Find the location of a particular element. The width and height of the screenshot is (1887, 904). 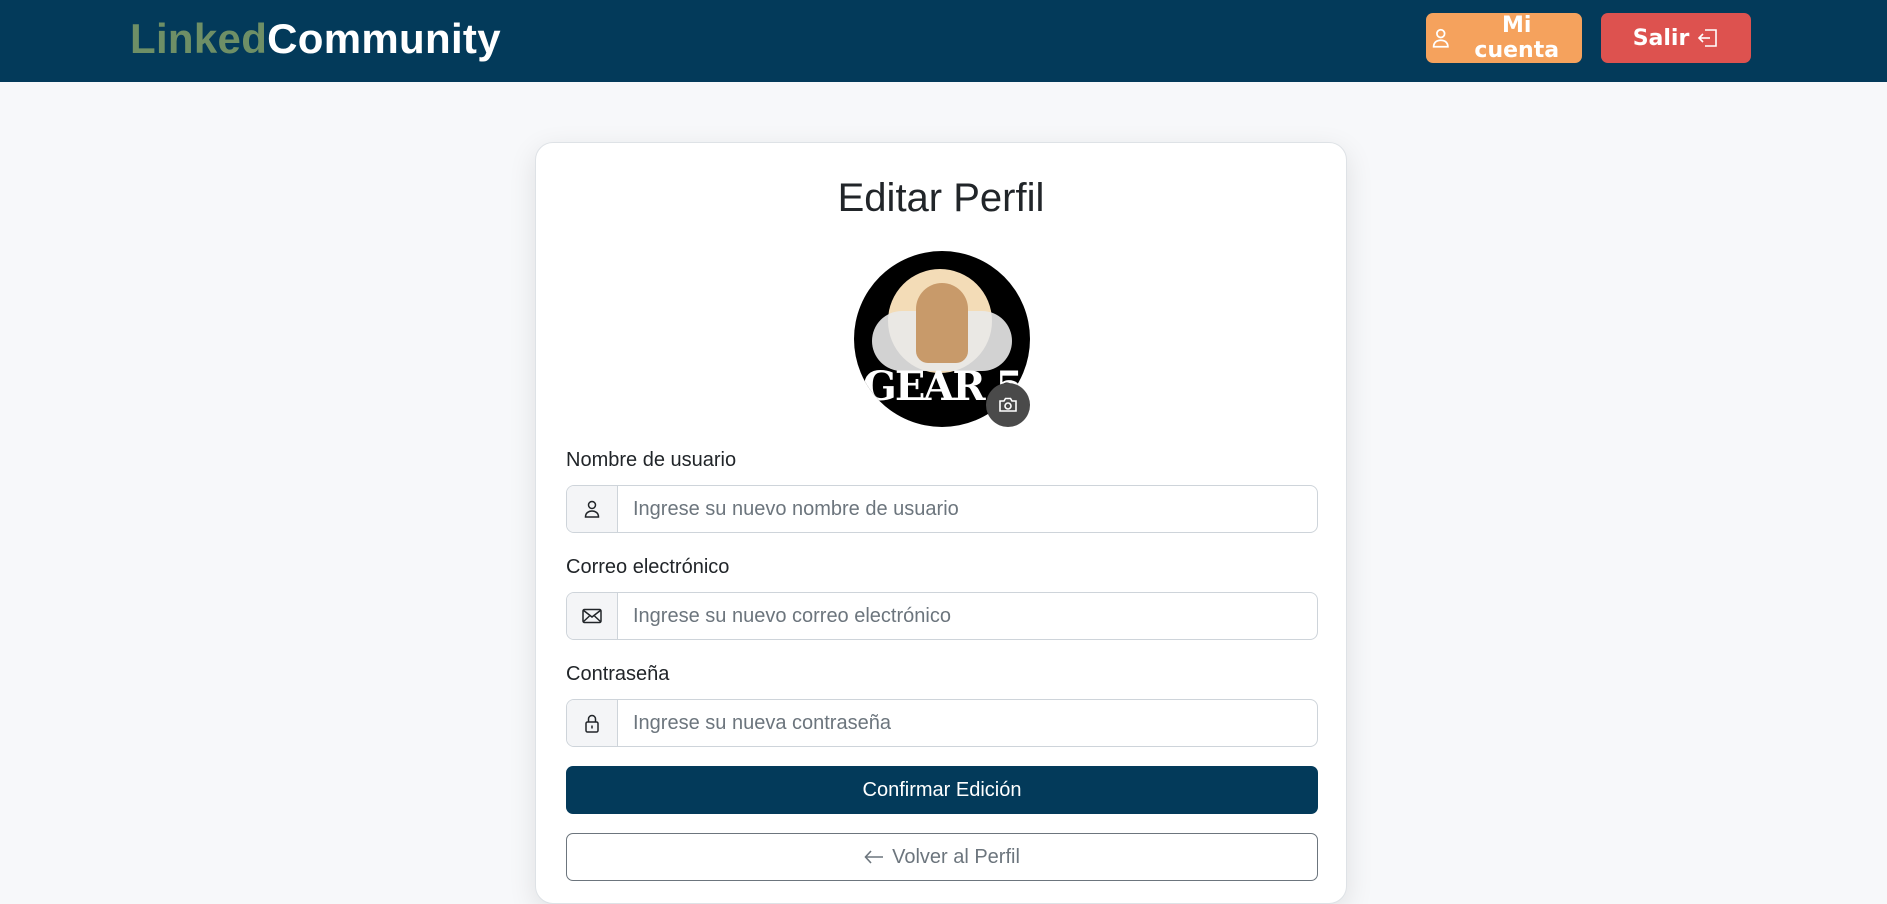

camera-icon is located at coordinates (1008, 404).